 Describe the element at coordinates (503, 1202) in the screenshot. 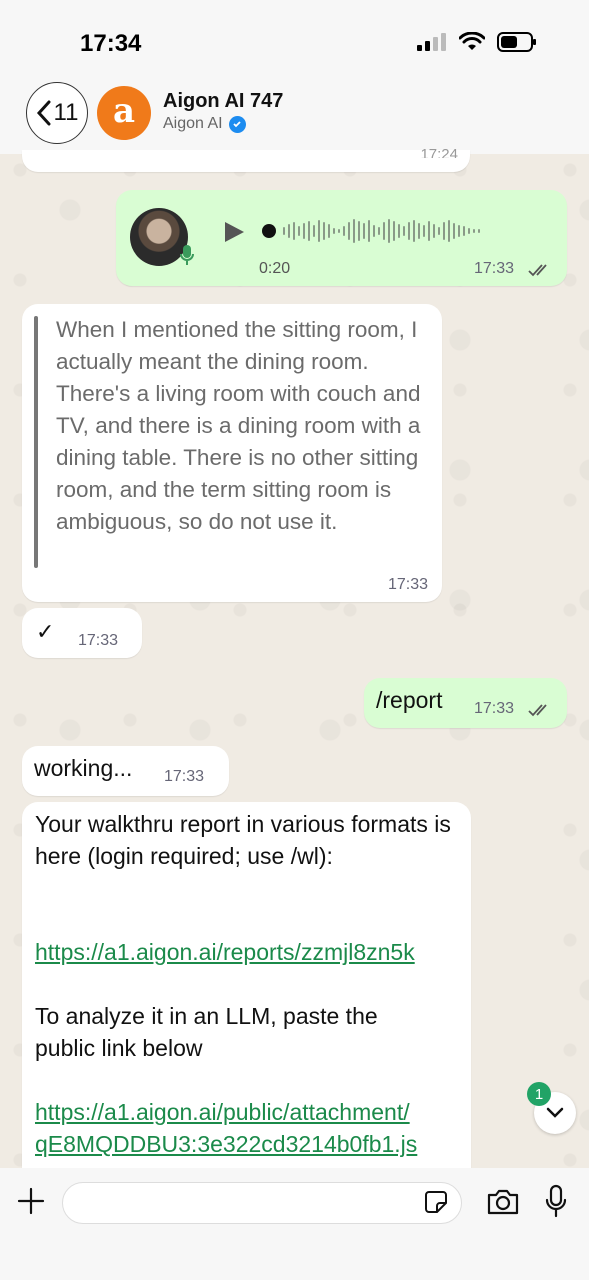

I see `camera-icon` at that location.